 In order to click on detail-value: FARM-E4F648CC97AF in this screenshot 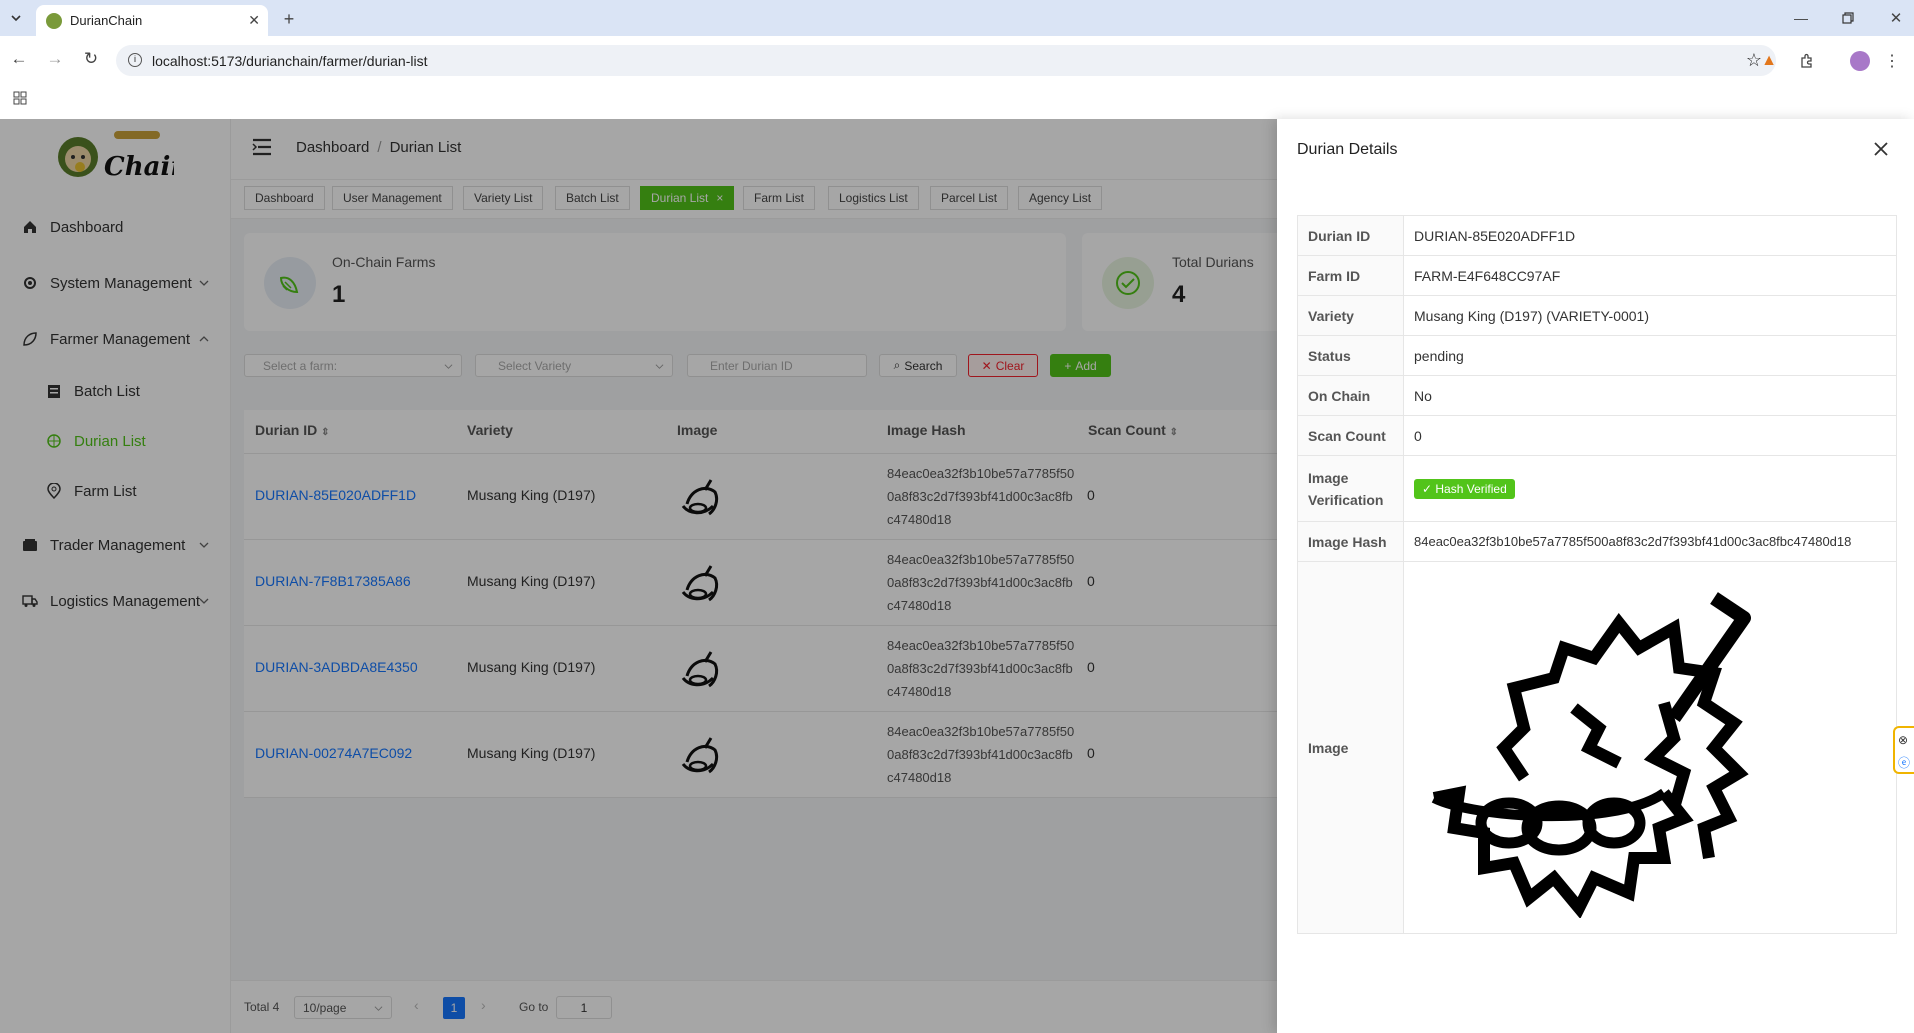, I will do `click(1650, 275)`.